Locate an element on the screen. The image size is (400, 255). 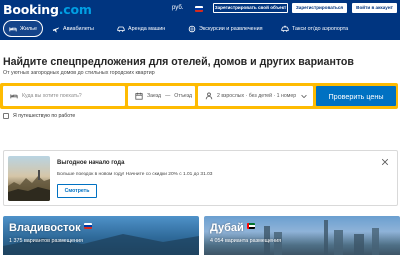
city-name: Владивосток is located at coordinates (51, 228).